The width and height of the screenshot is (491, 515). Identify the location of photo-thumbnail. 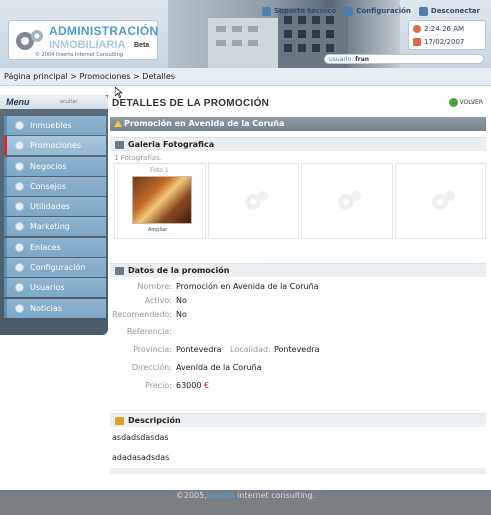
(162, 200).